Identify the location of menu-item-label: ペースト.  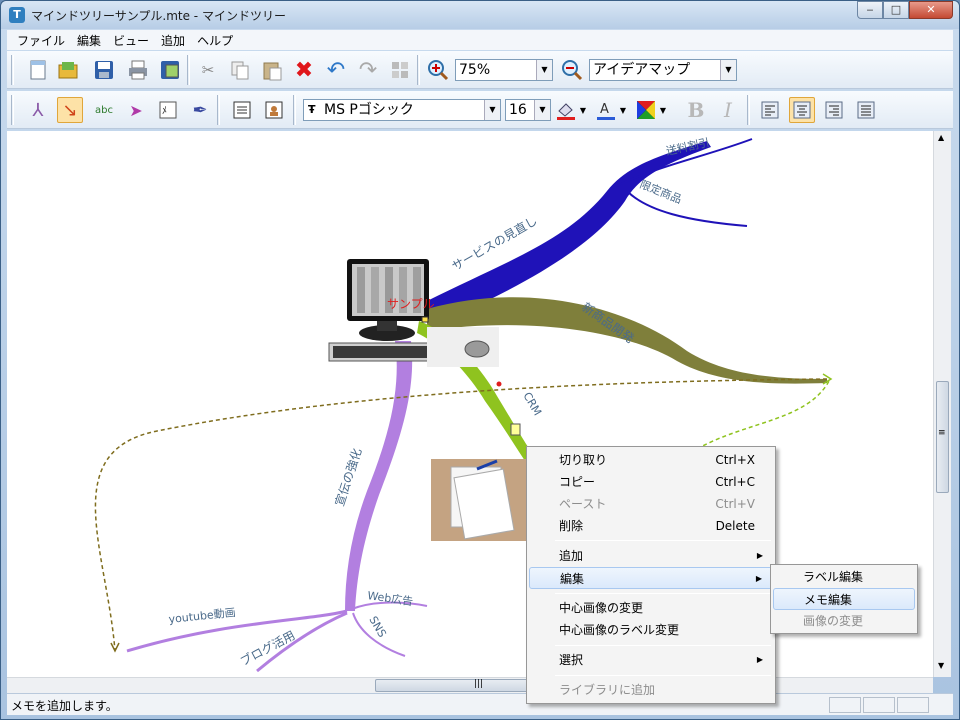
(583, 504).